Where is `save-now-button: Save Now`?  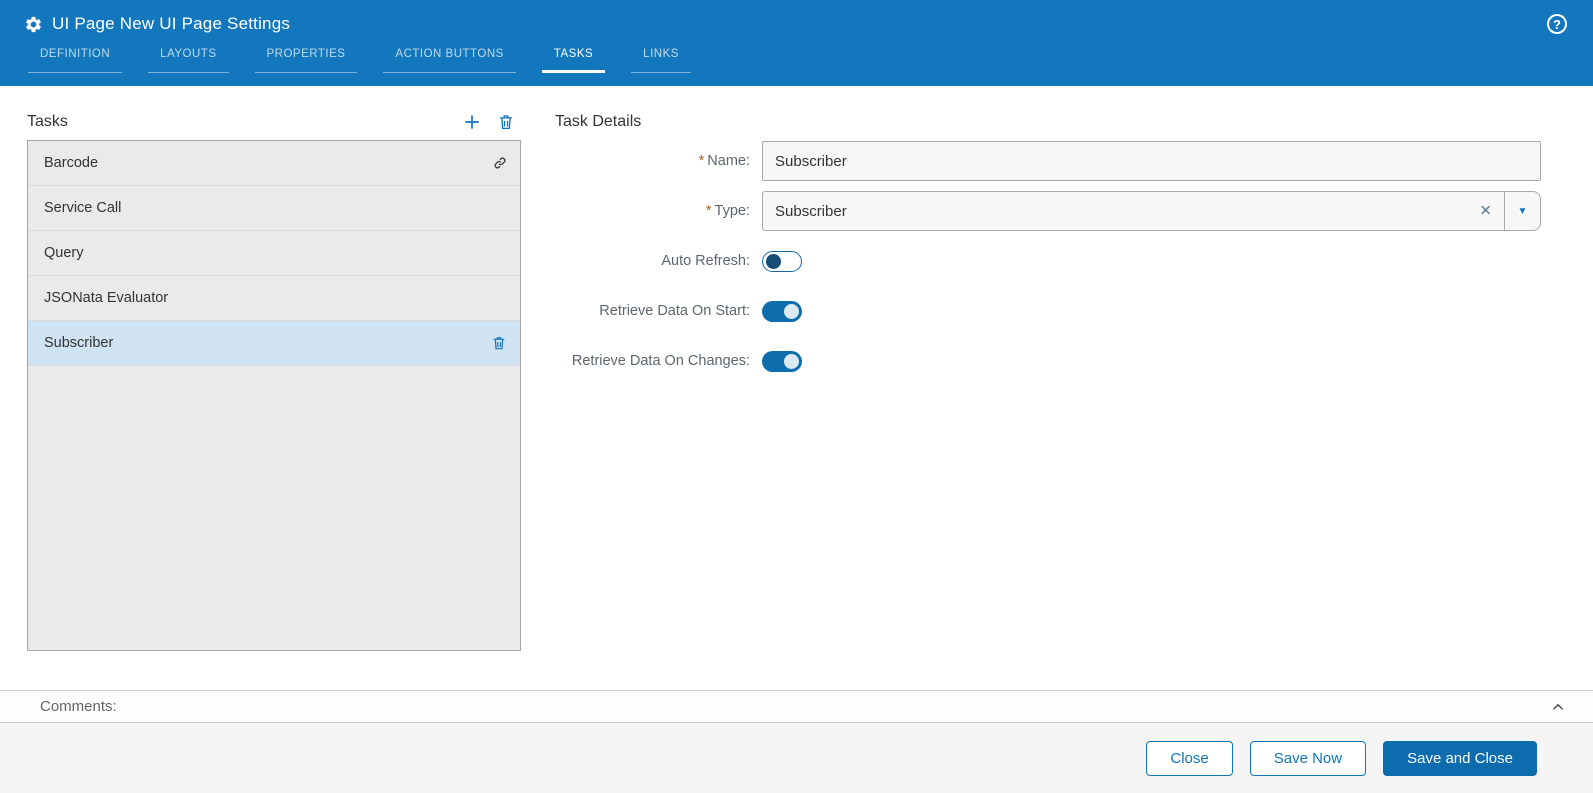 save-now-button: Save Now is located at coordinates (1308, 758).